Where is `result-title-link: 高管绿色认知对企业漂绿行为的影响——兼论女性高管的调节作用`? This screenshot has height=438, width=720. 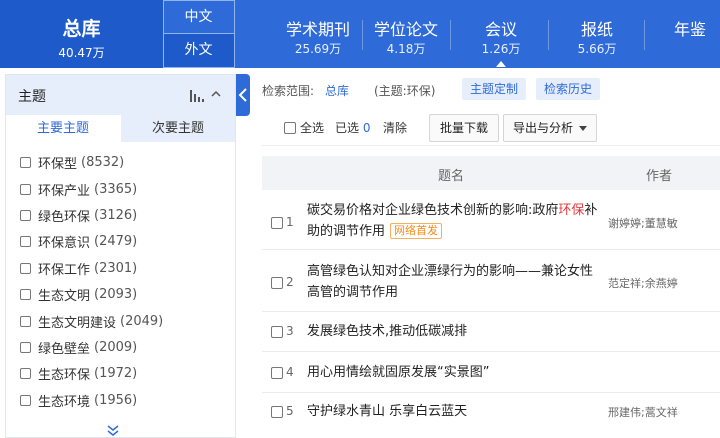
result-title-link: 高管绿色认知对企业漂绿行为的影响——兼论女性高管的调节作用 is located at coordinates (454, 282).